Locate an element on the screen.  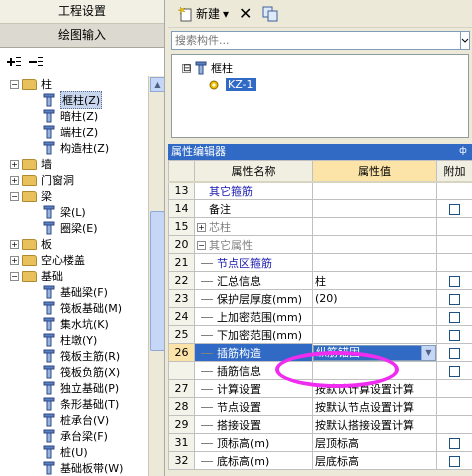
tree-item: 筏板负筋(X) is located at coordinates (81, 372).